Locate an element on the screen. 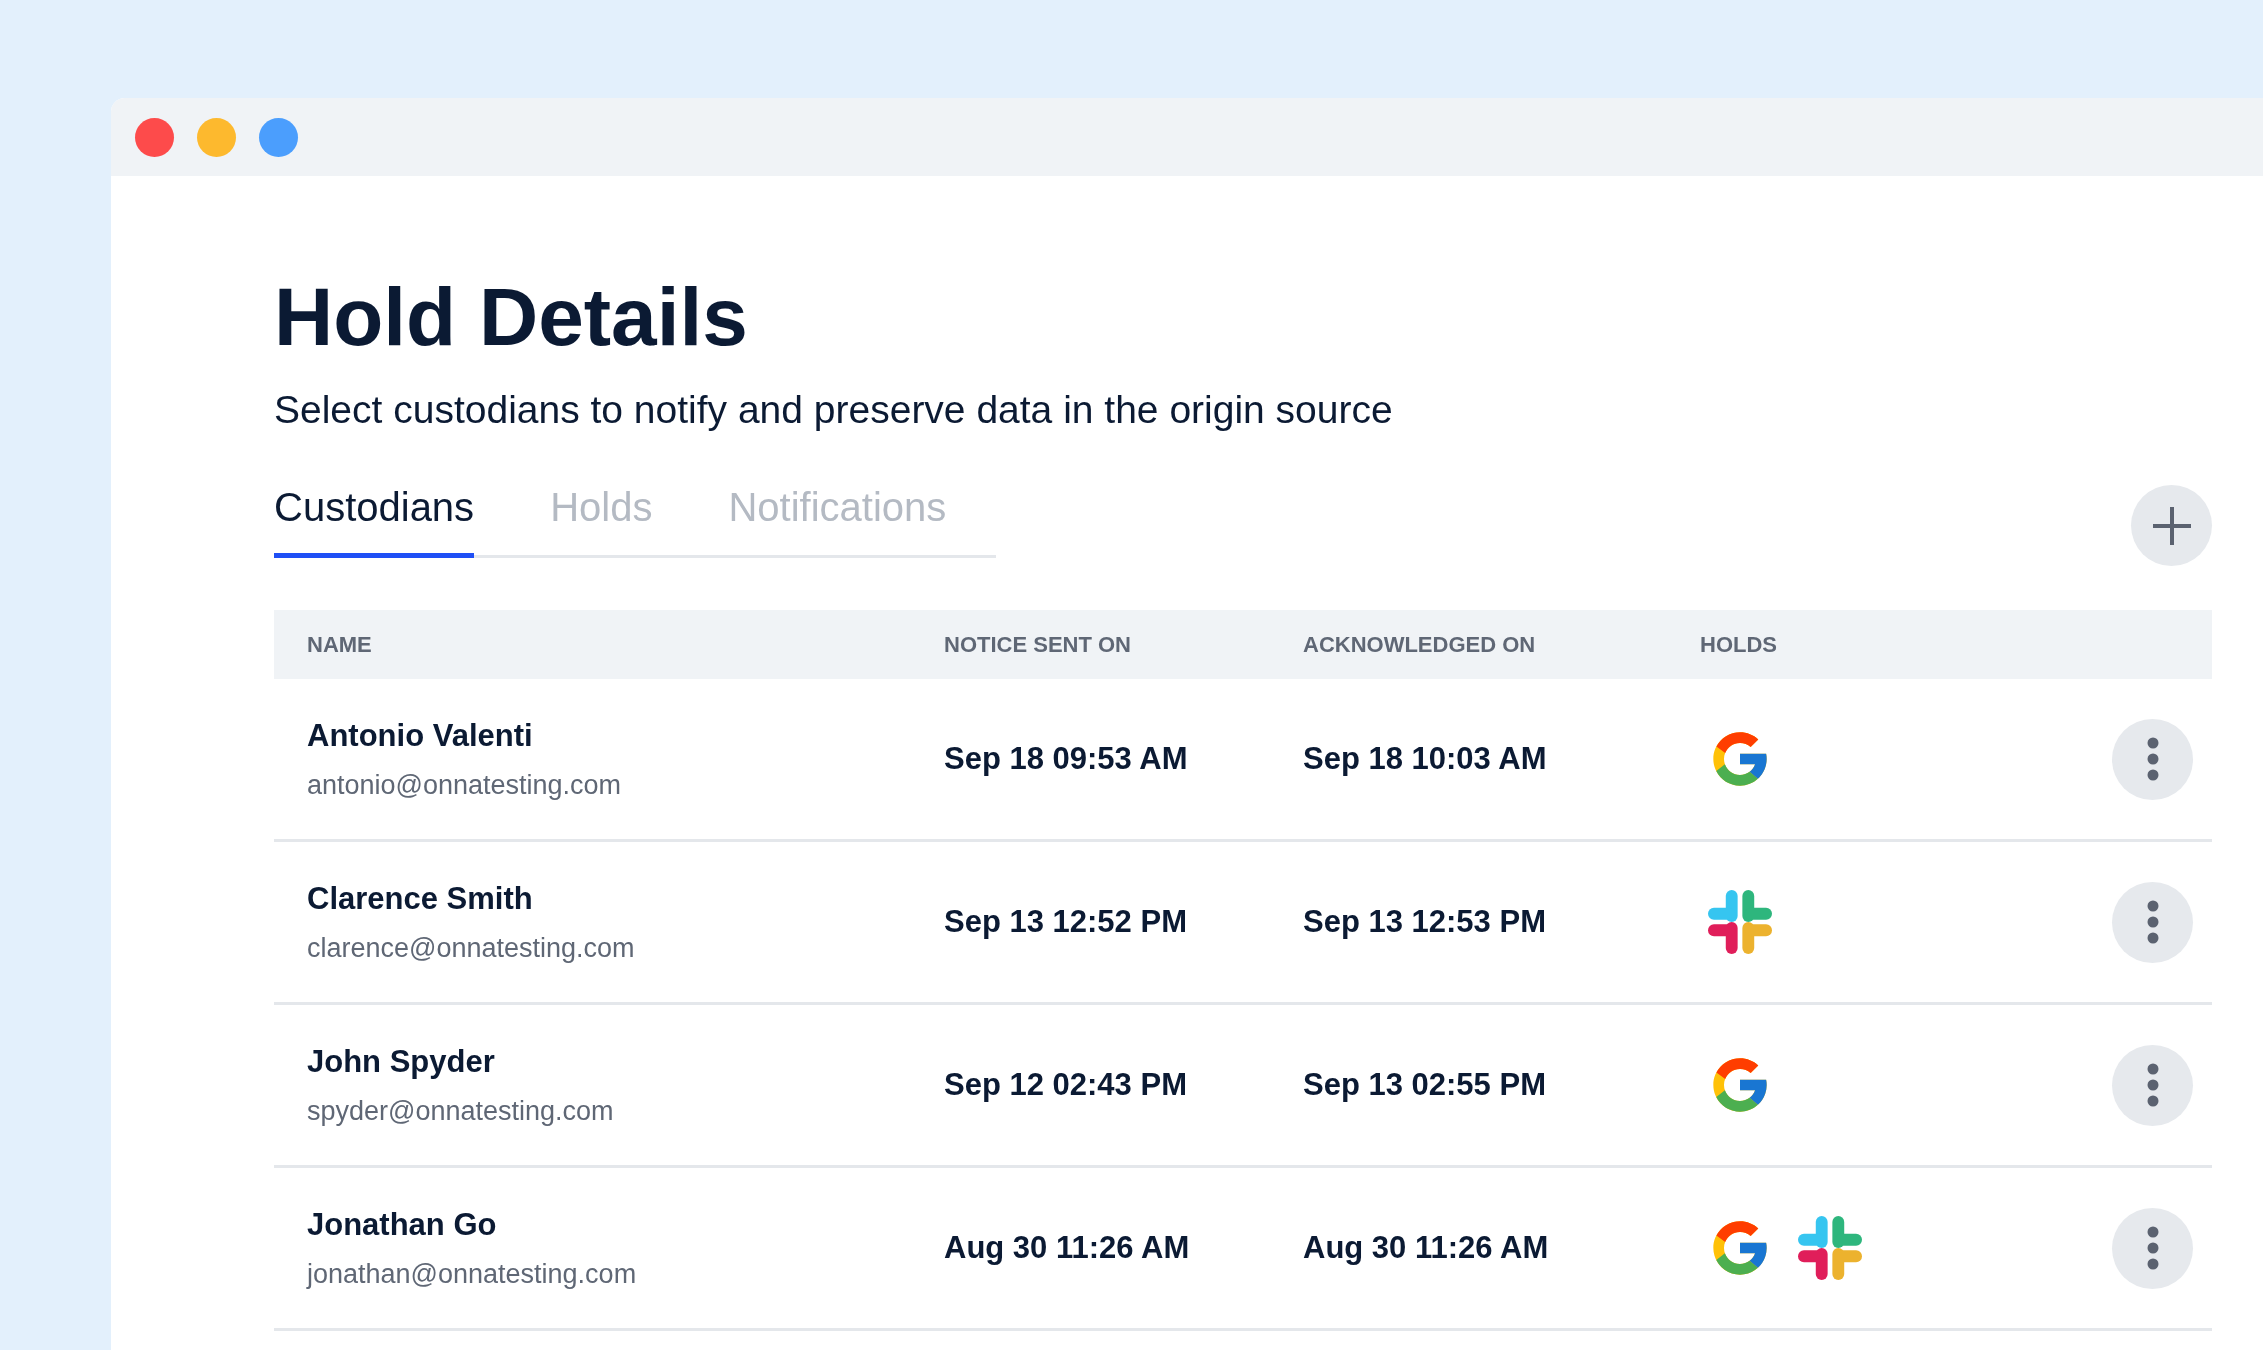 This screenshot has width=2263, height=1350. table-cell-text: Sep 12 02:43 PM is located at coordinates (1066, 1084).